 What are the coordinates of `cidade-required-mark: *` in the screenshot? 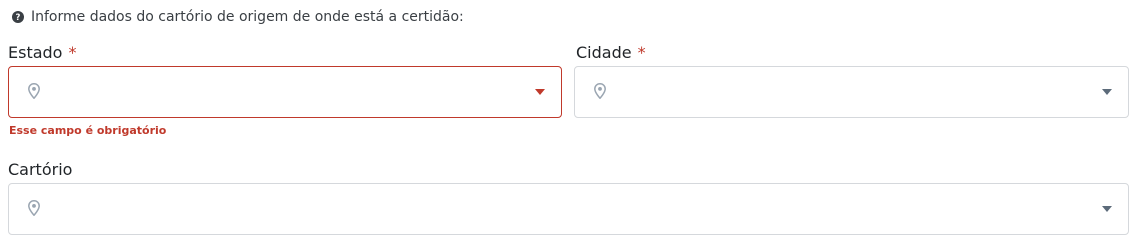 It's located at (641, 52).